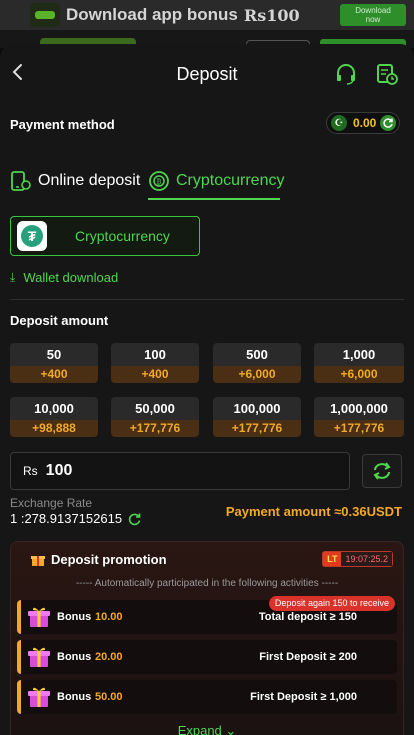  Describe the element at coordinates (388, 123) in the screenshot. I see `refresh-balance-icon` at that location.